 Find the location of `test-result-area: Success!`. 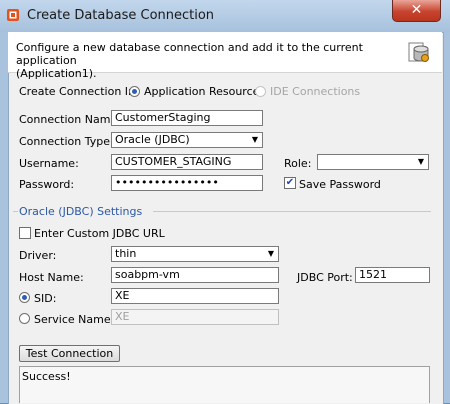

test-result-area: Success! is located at coordinates (224, 384).